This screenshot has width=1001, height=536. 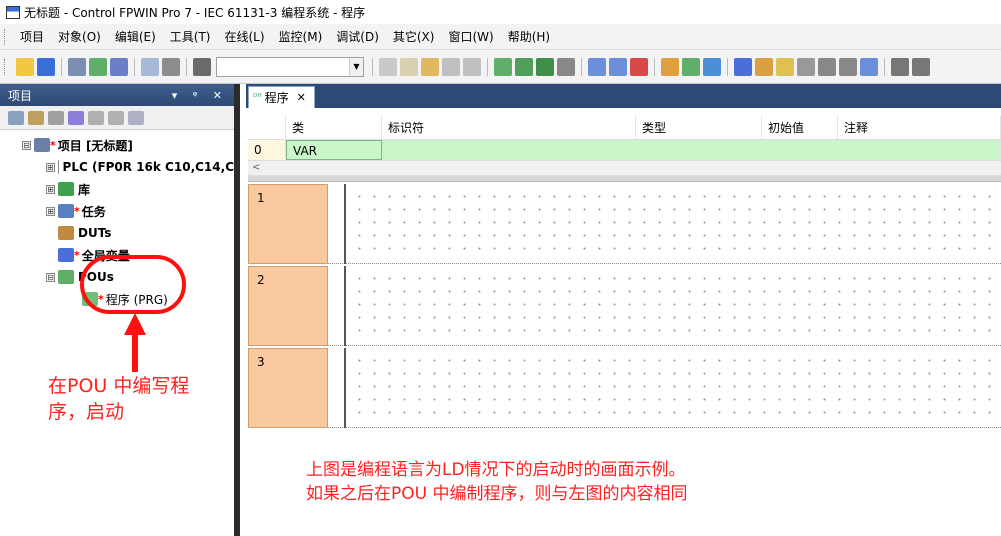 What do you see at coordinates (869, 66) in the screenshot?
I see `return-icon` at bounding box center [869, 66].